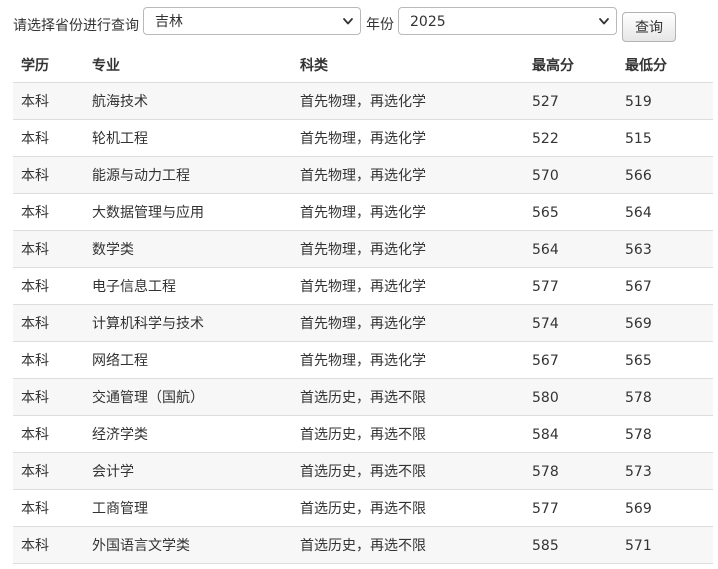  Describe the element at coordinates (76, 26) in the screenshot. I see `province-prompt-label: 请选择省份进行查询` at that location.